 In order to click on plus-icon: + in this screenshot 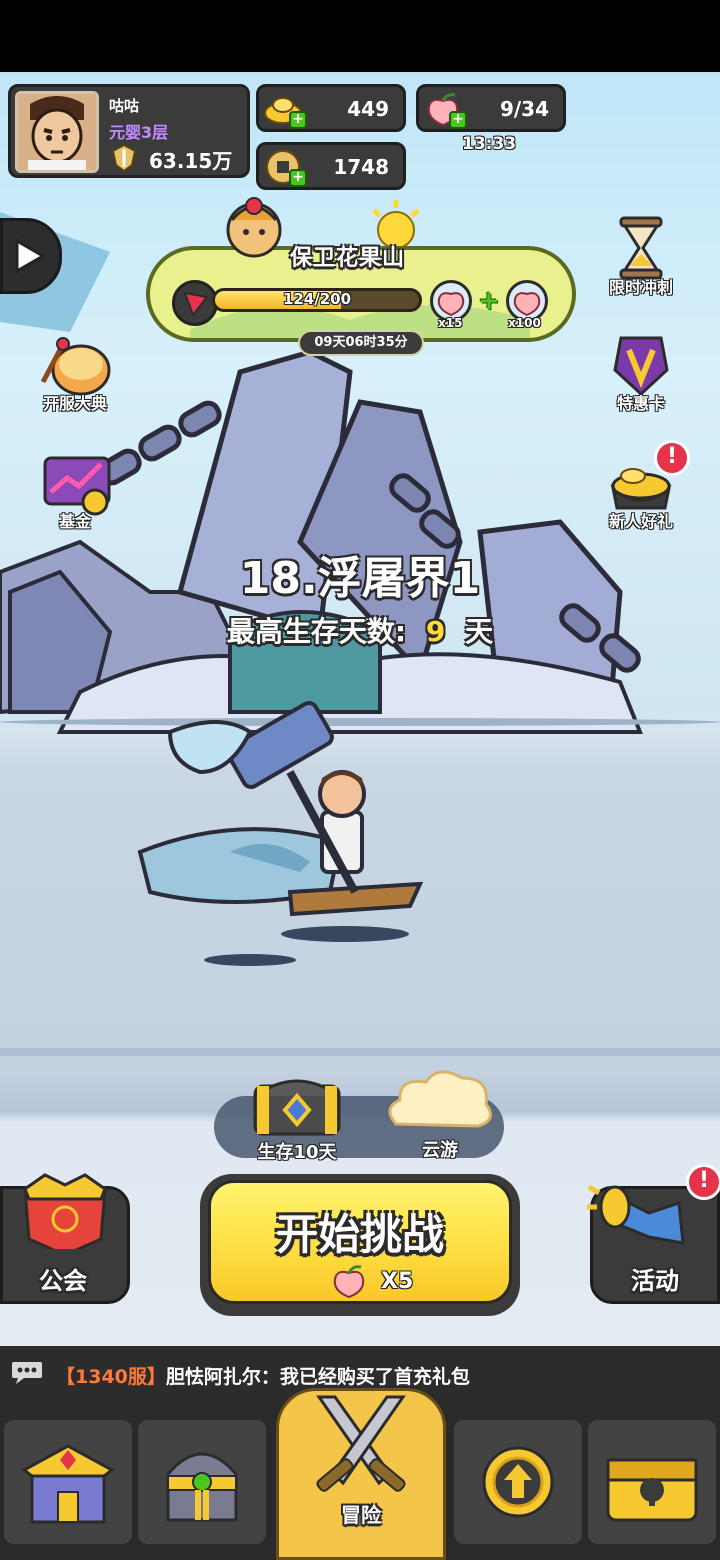, I will do `click(489, 301)`.